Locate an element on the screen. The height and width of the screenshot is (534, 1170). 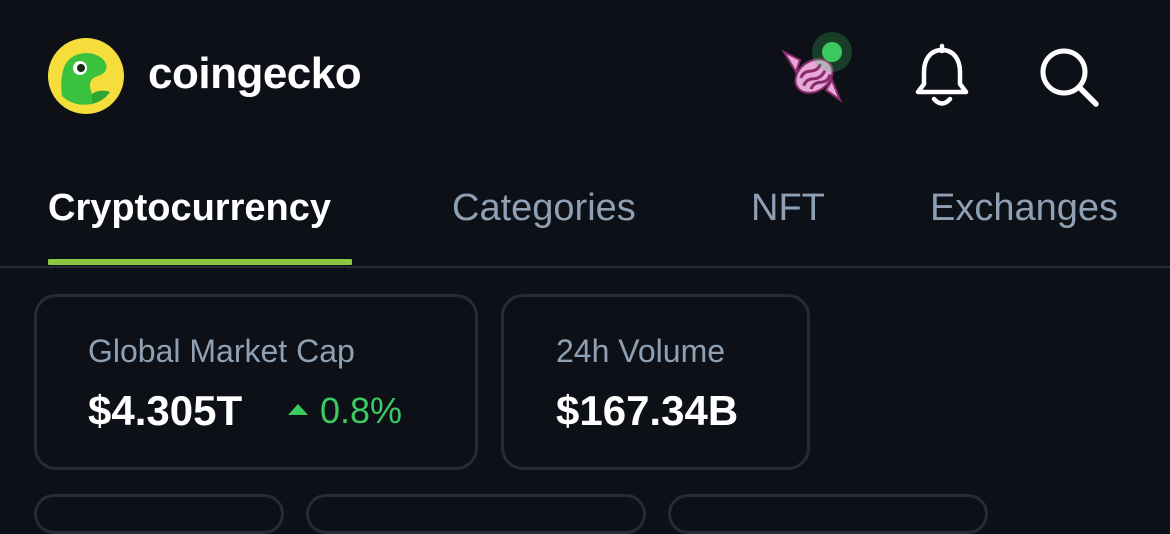
active-tab-indicator is located at coordinates (200, 262).